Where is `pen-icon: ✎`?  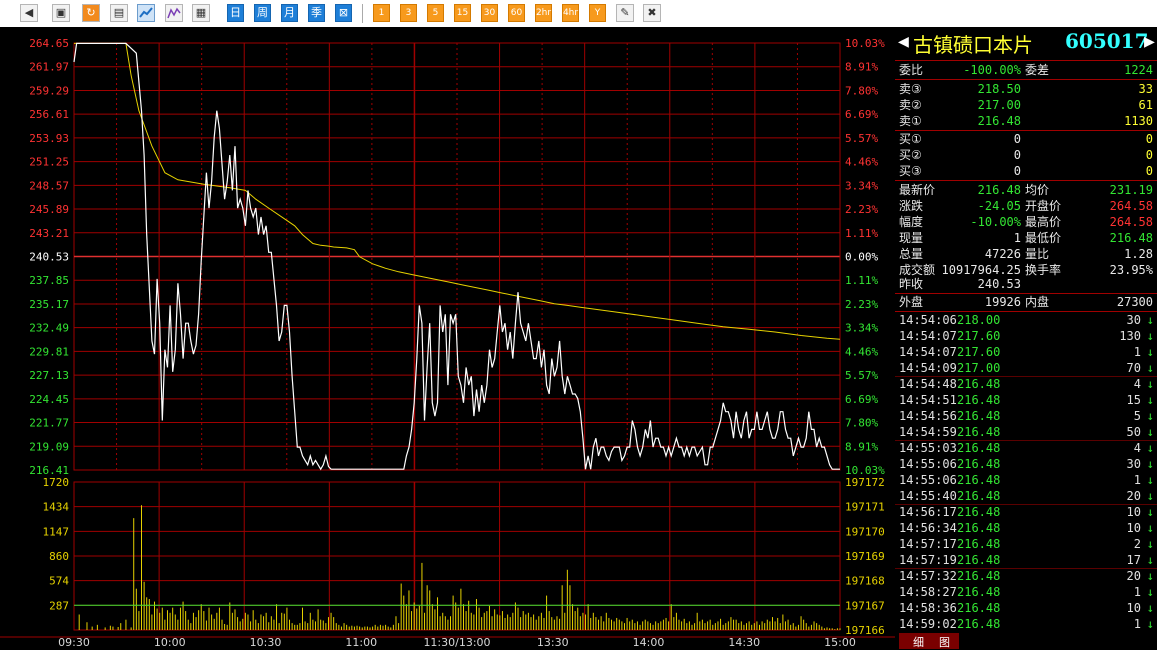 pen-icon: ✎ is located at coordinates (625, 13).